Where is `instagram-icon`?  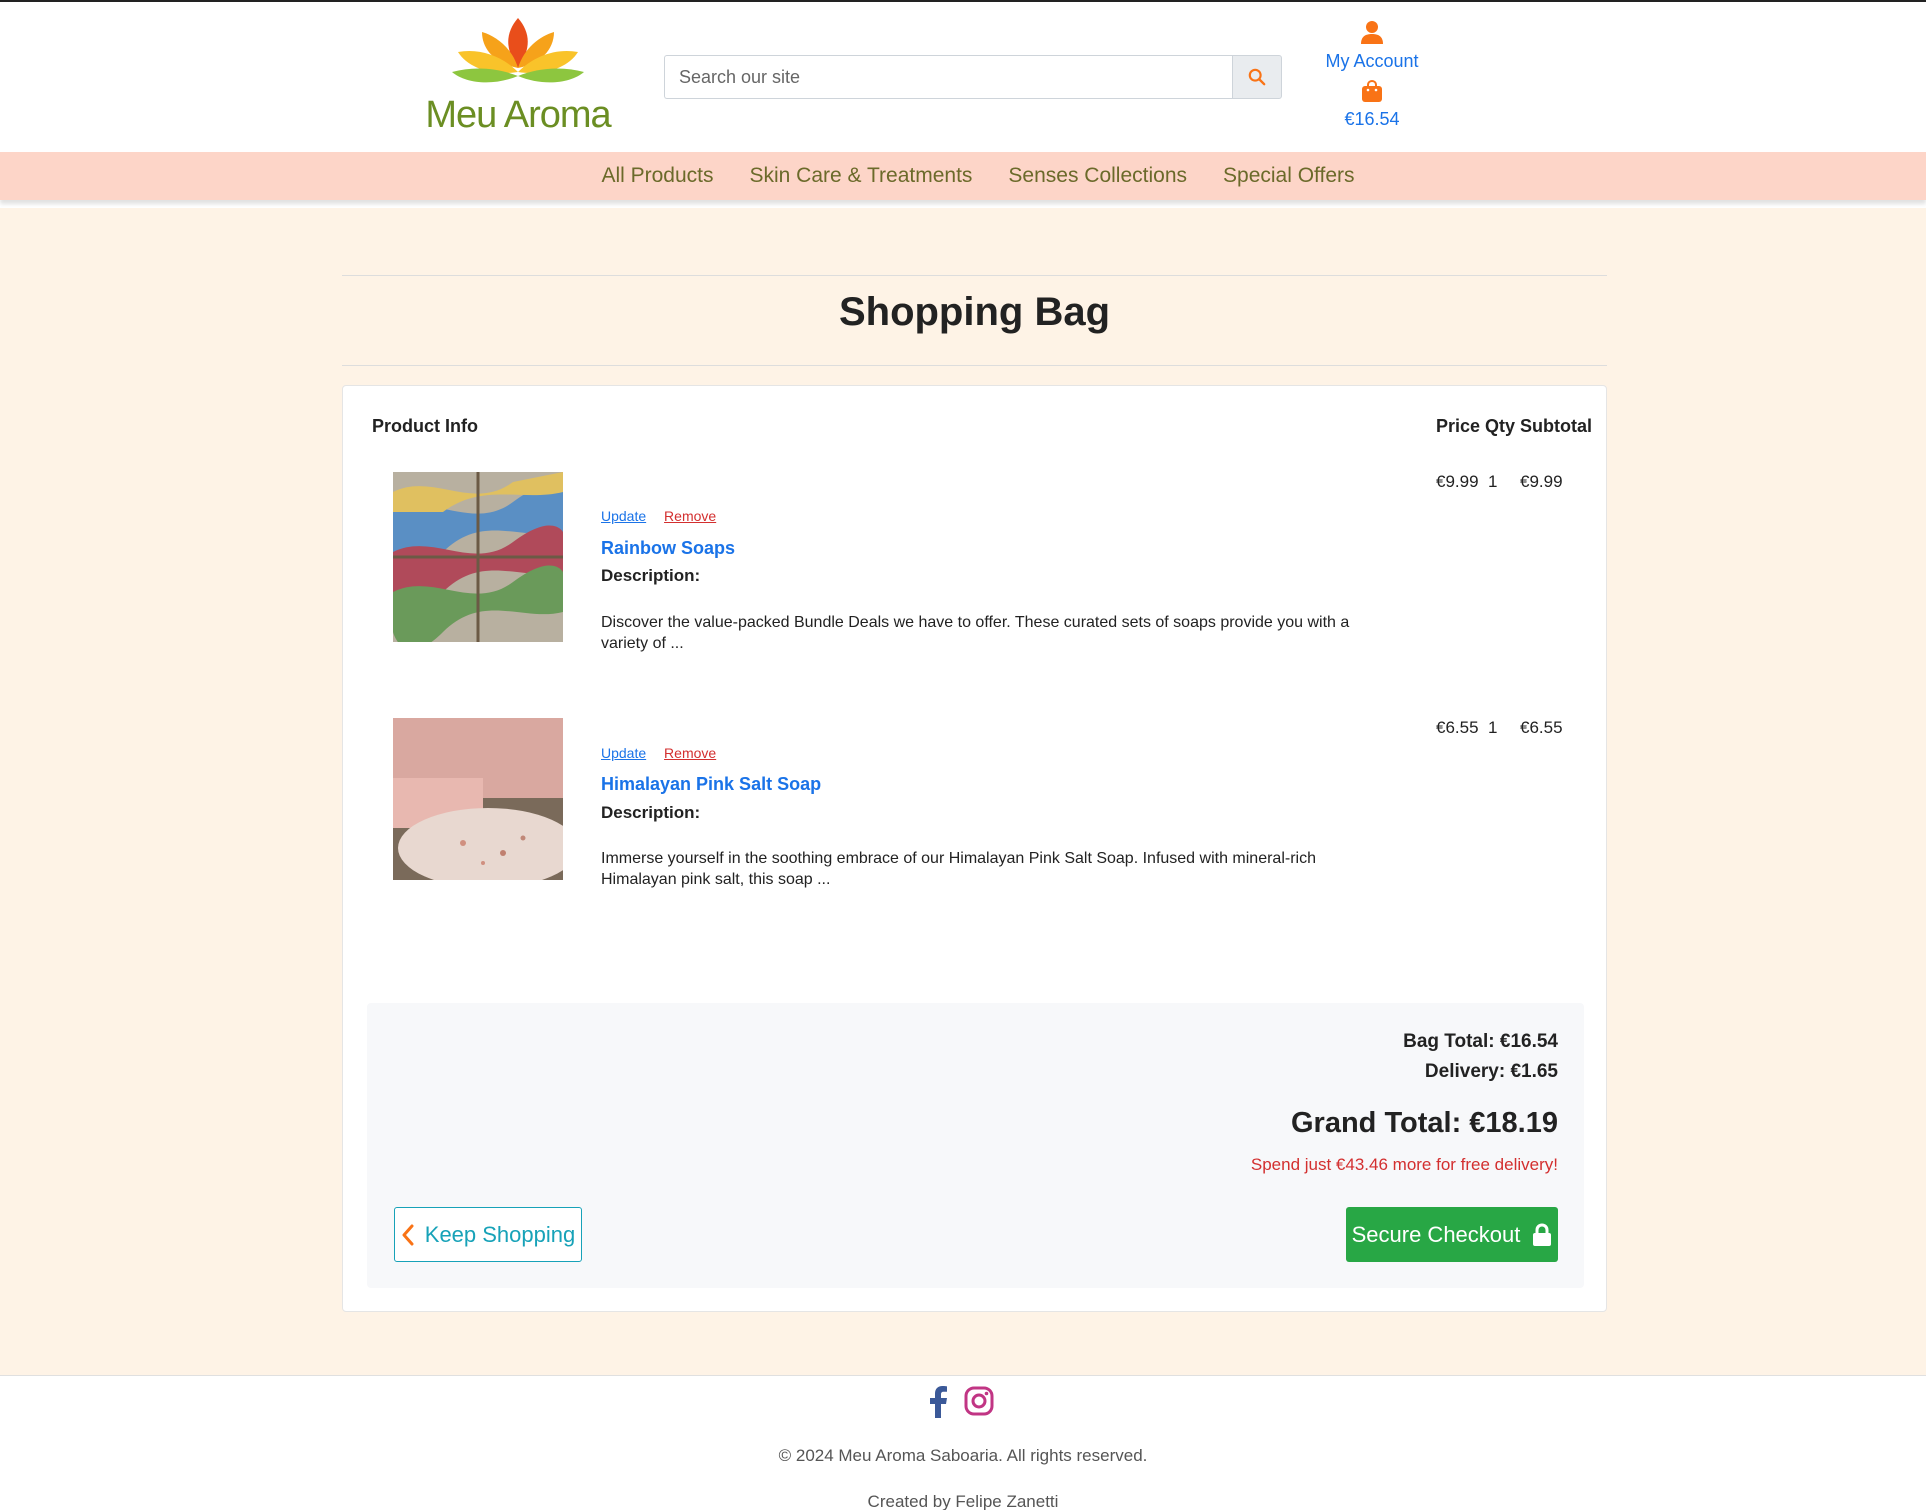 instagram-icon is located at coordinates (979, 1401).